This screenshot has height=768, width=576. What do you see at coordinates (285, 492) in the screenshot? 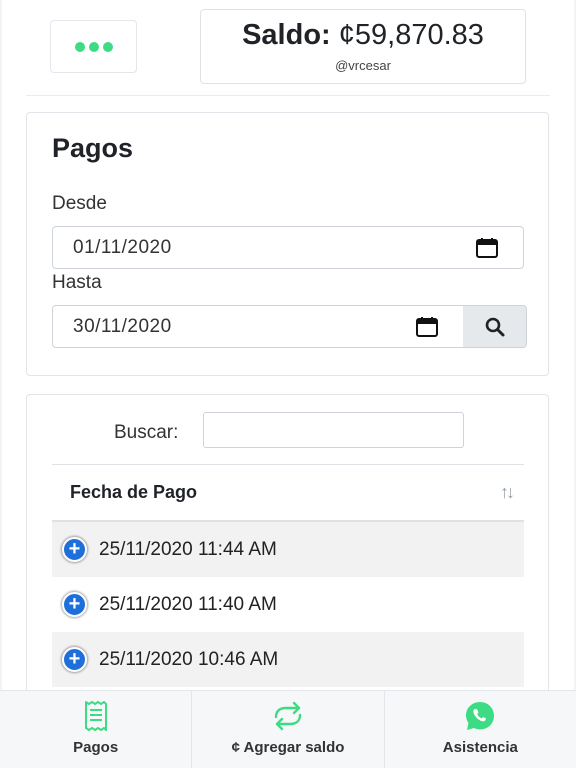
I see `column-header-payment-date: Fecha de Pago` at bounding box center [285, 492].